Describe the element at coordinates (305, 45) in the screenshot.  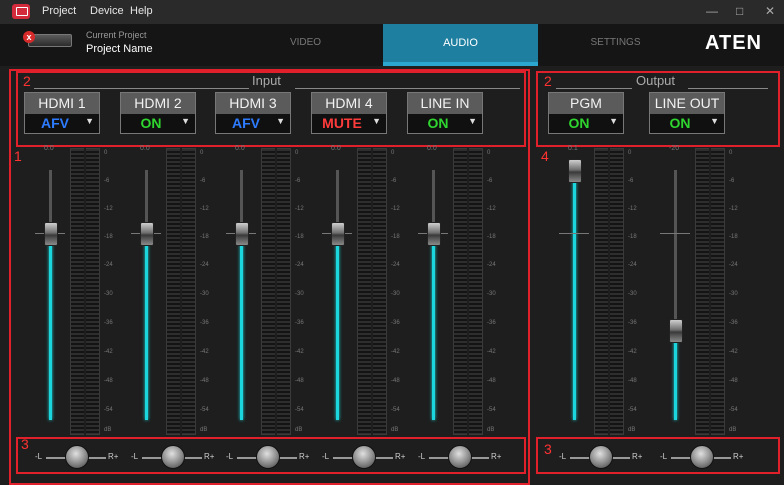
I see `tab-video: VIDEO` at that location.